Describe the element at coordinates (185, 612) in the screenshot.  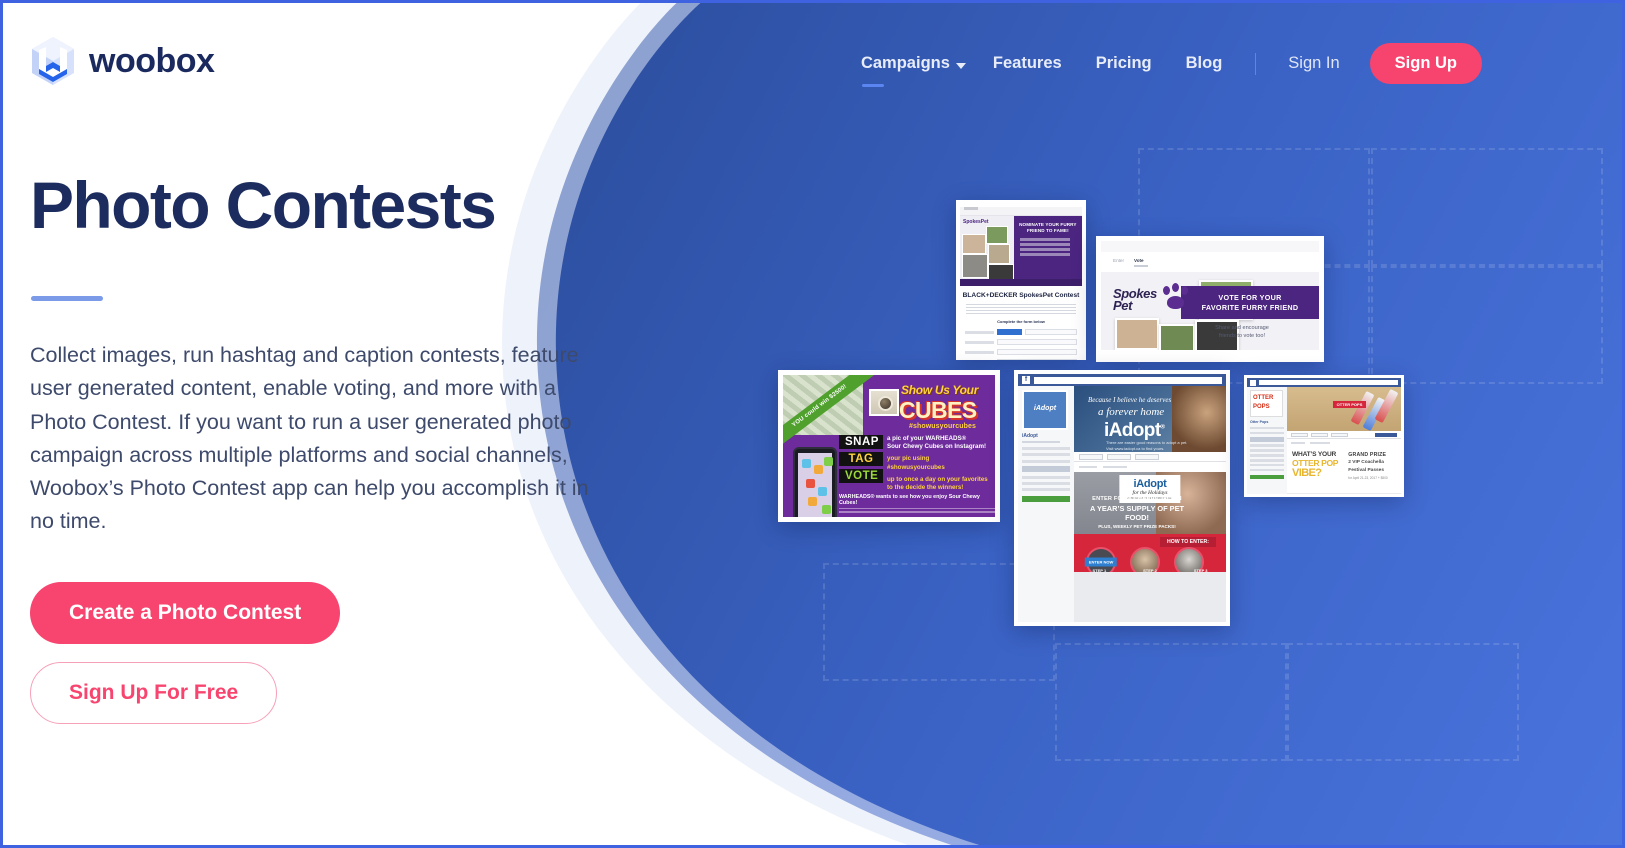
I see `create-photo-contest-button: Create a Photo Contest` at that location.